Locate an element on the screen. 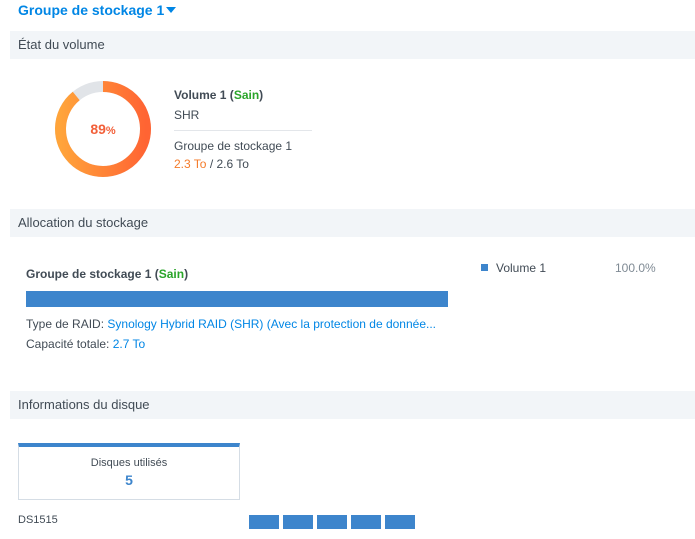 This screenshot has width=695, height=539. total-capacity: Capacité totale: 2.7 To is located at coordinates (86, 344).